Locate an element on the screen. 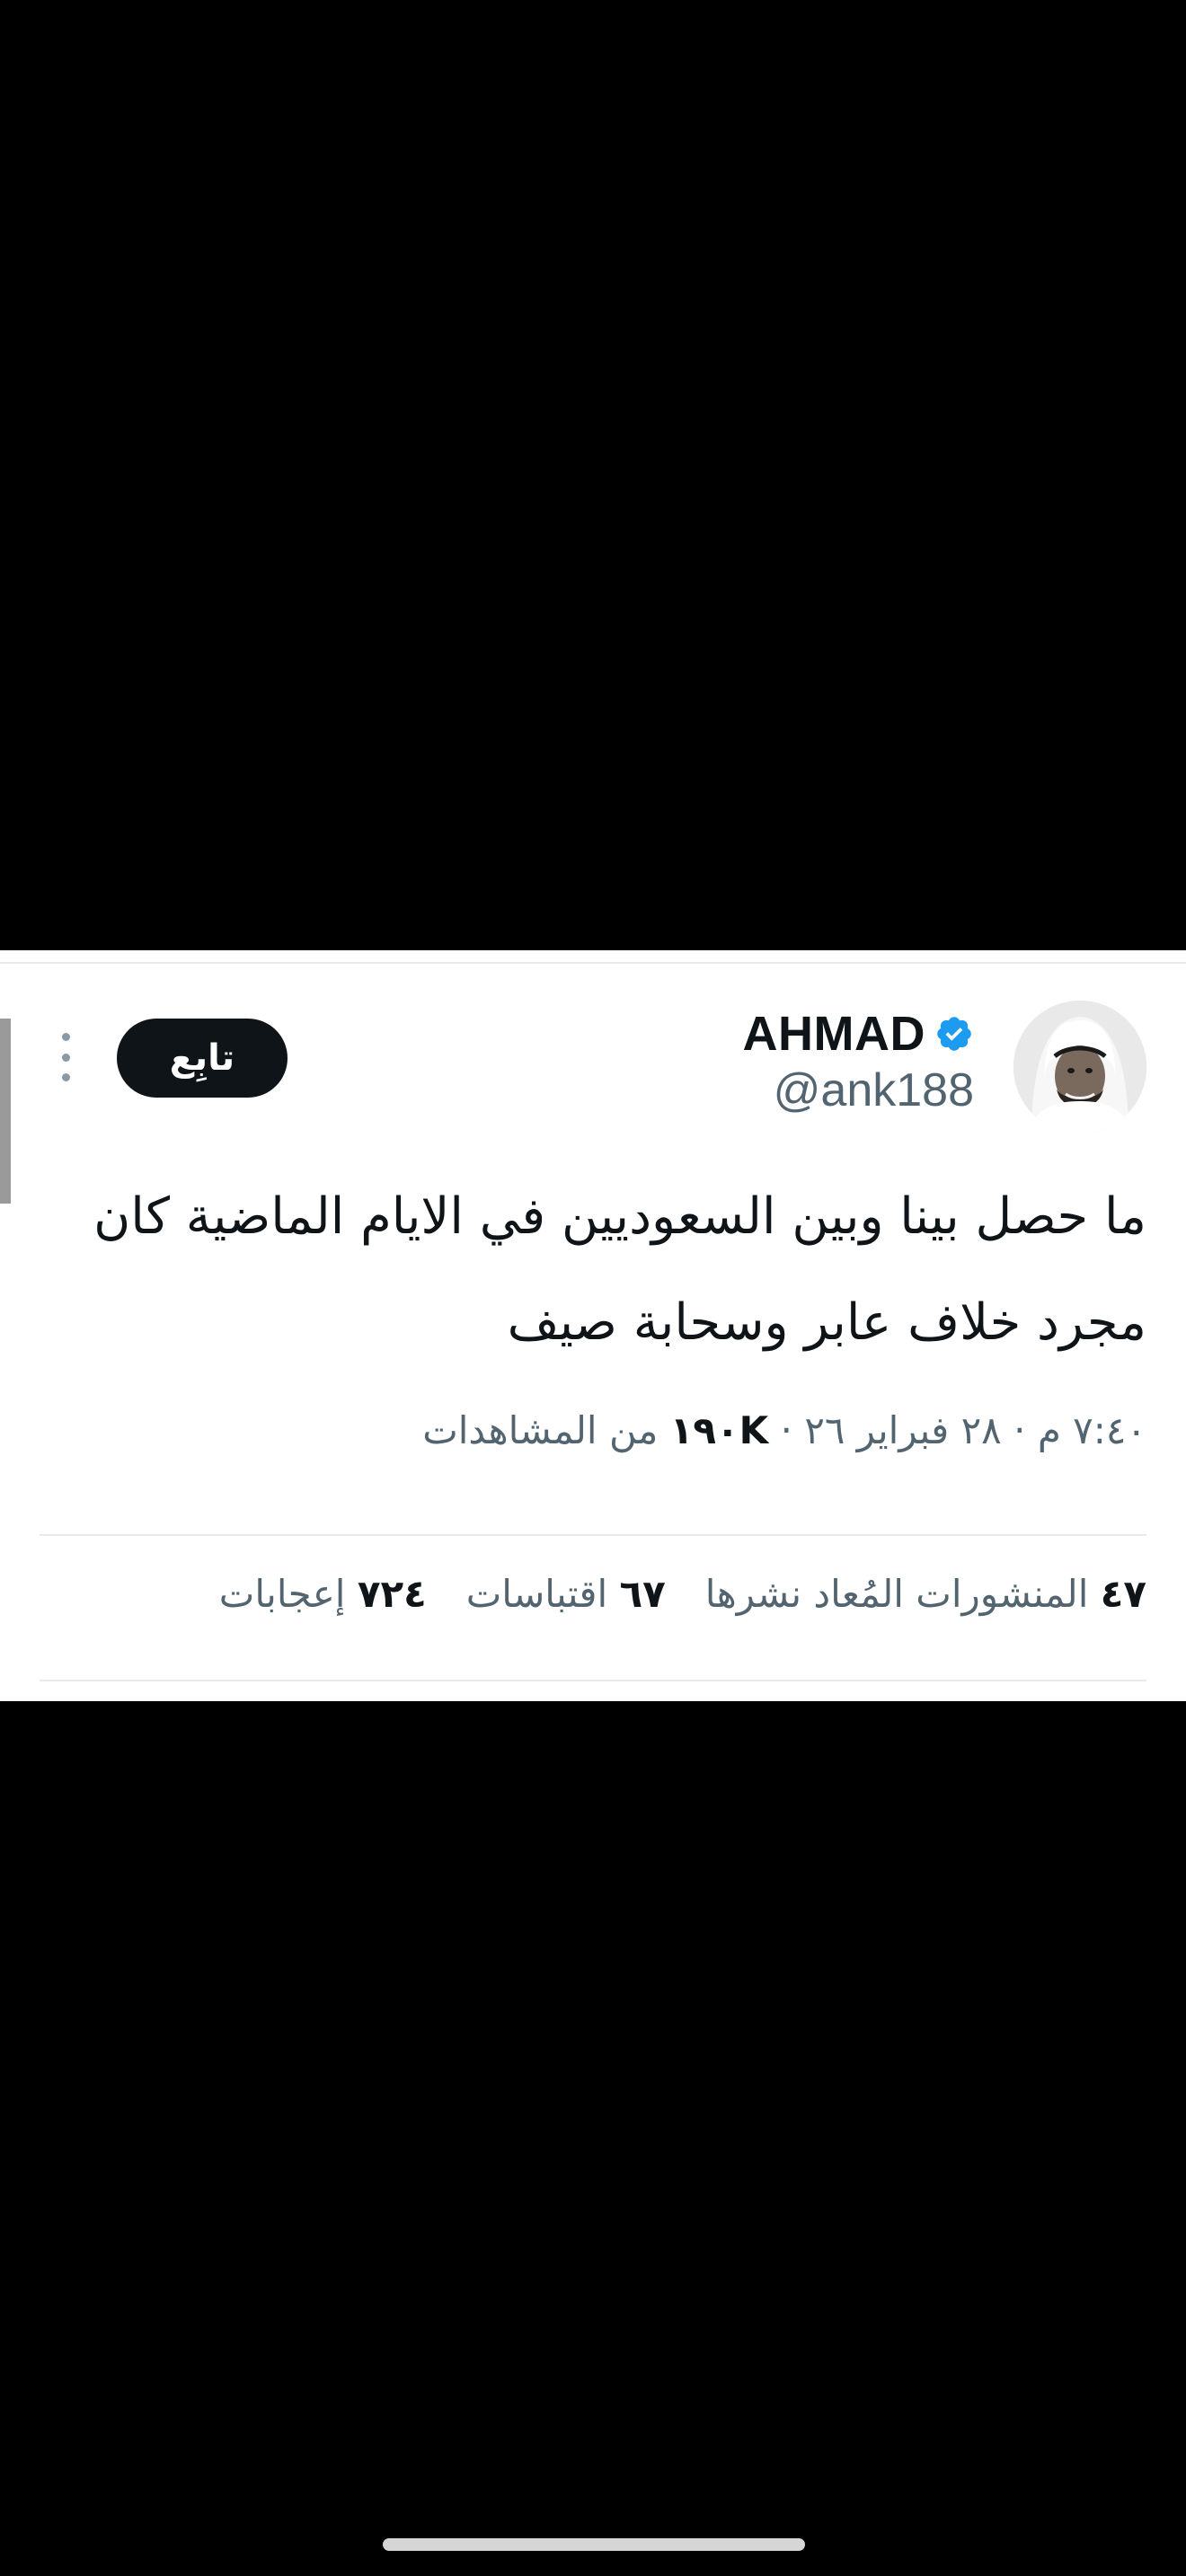 The image size is (1186, 2576). scroll-edge-indicator is located at coordinates (5, 1111).